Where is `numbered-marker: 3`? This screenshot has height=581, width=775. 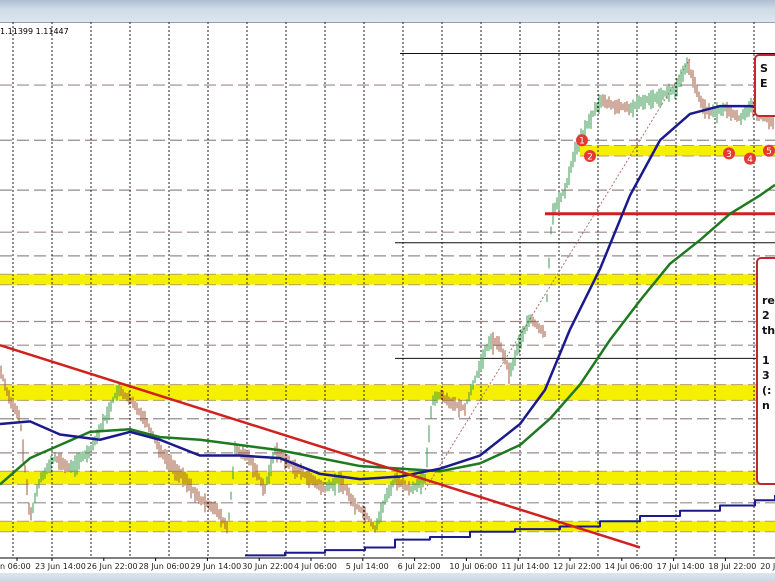 numbered-marker: 3 is located at coordinates (729, 153).